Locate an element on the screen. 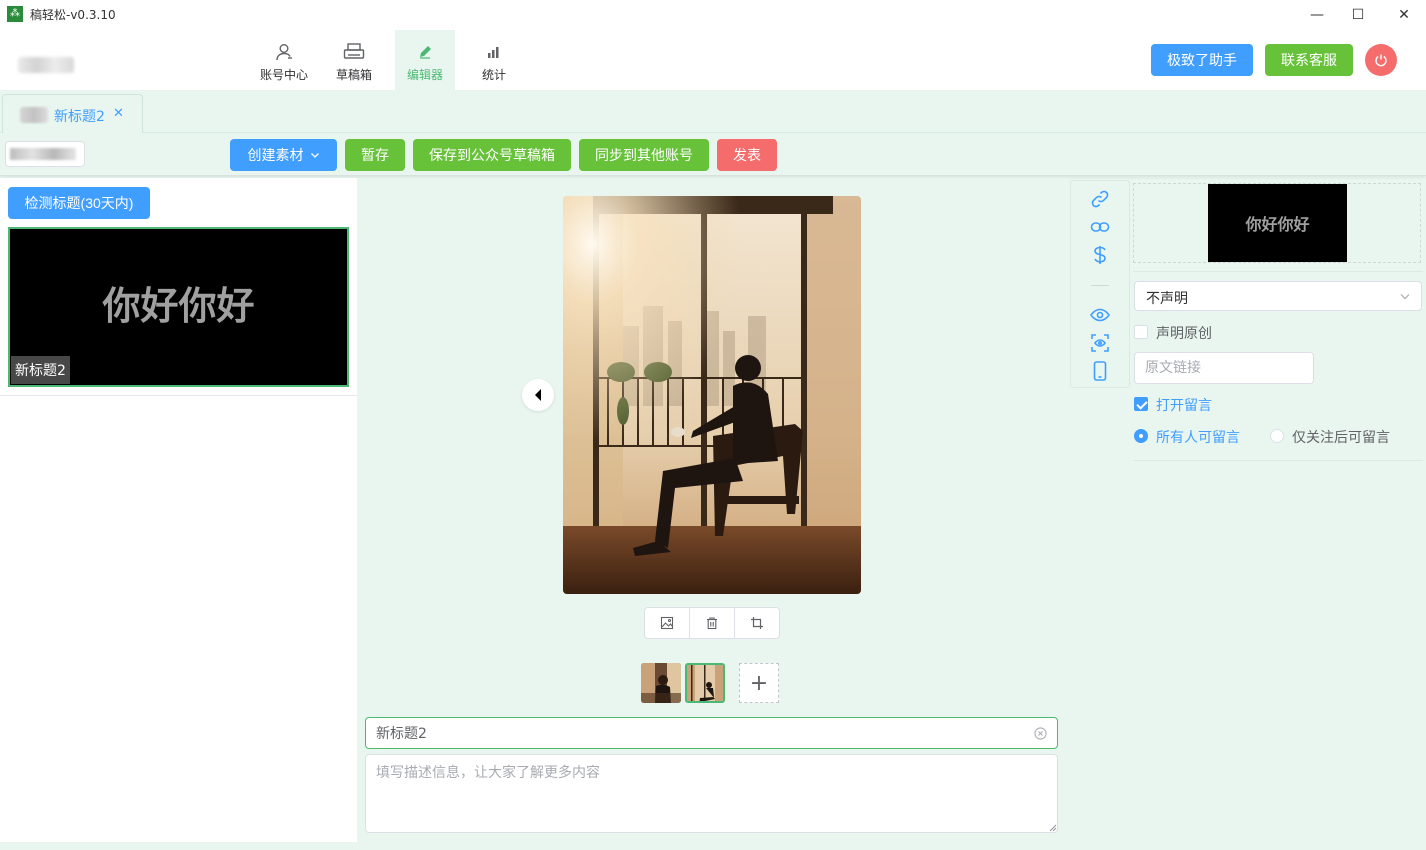  tab-label: 新标题2 is located at coordinates (79, 117).